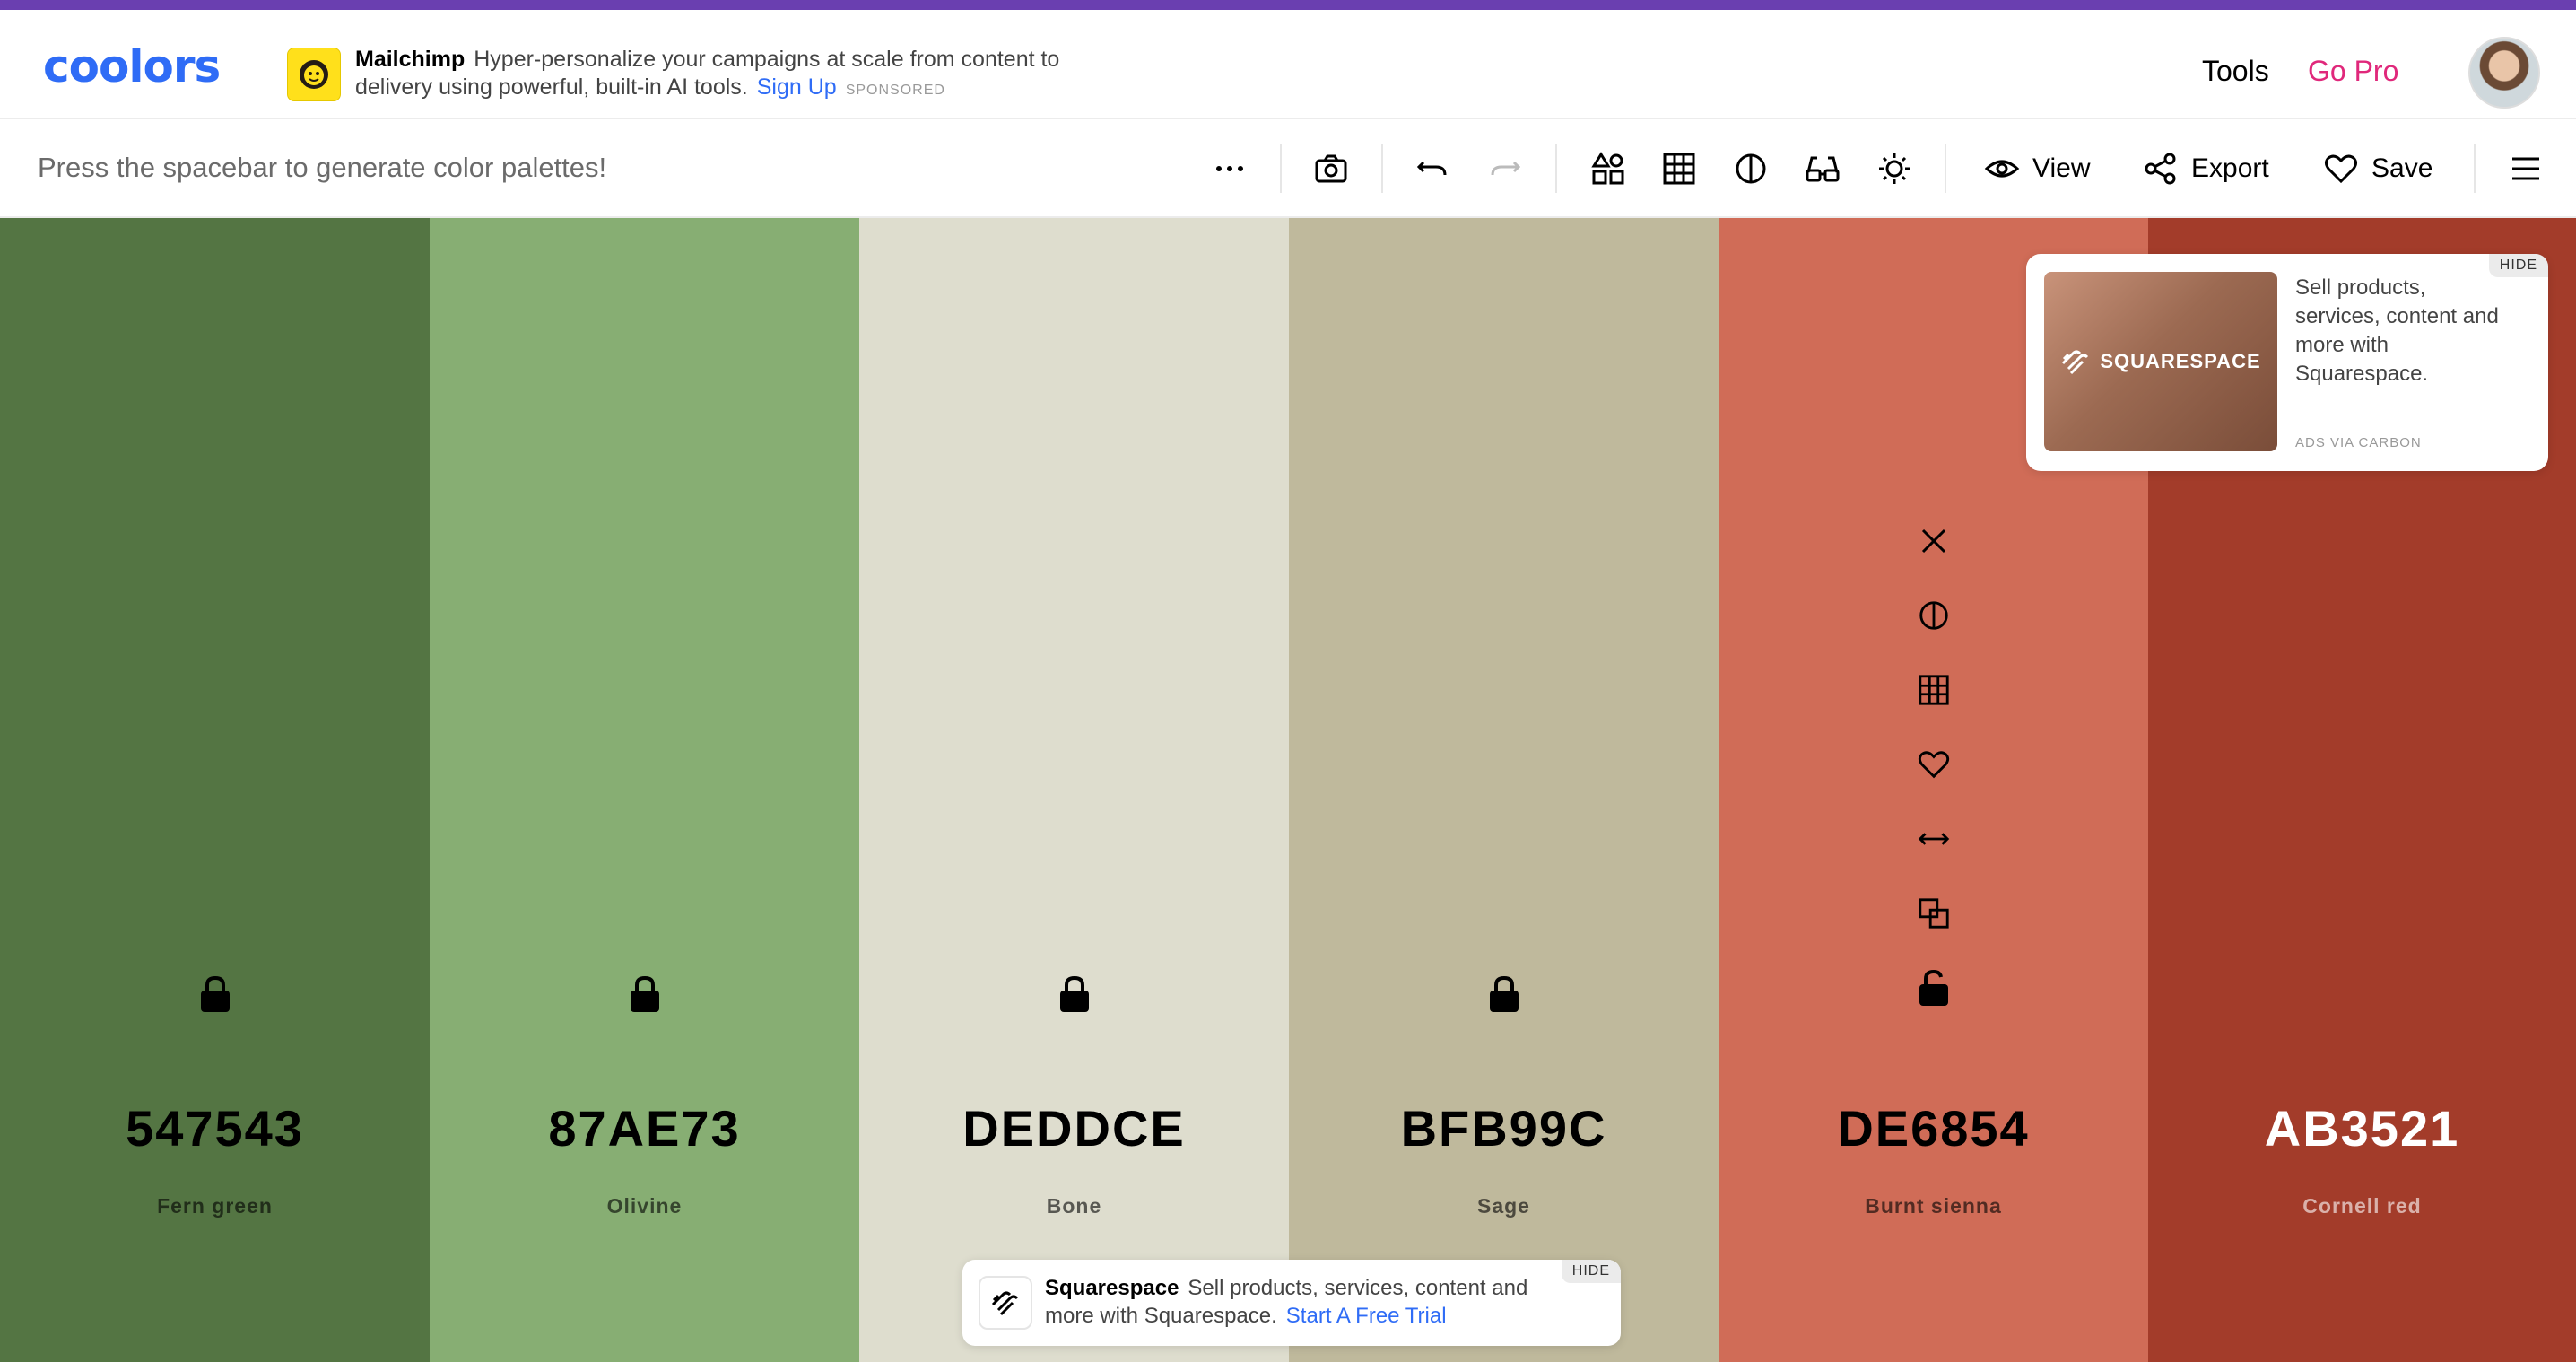 The image size is (2576, 1362). What do you see at coordinates (1074, 1206) in the screenshot?
I see `color-name: Bone` at bounding box center [1074, 1206].